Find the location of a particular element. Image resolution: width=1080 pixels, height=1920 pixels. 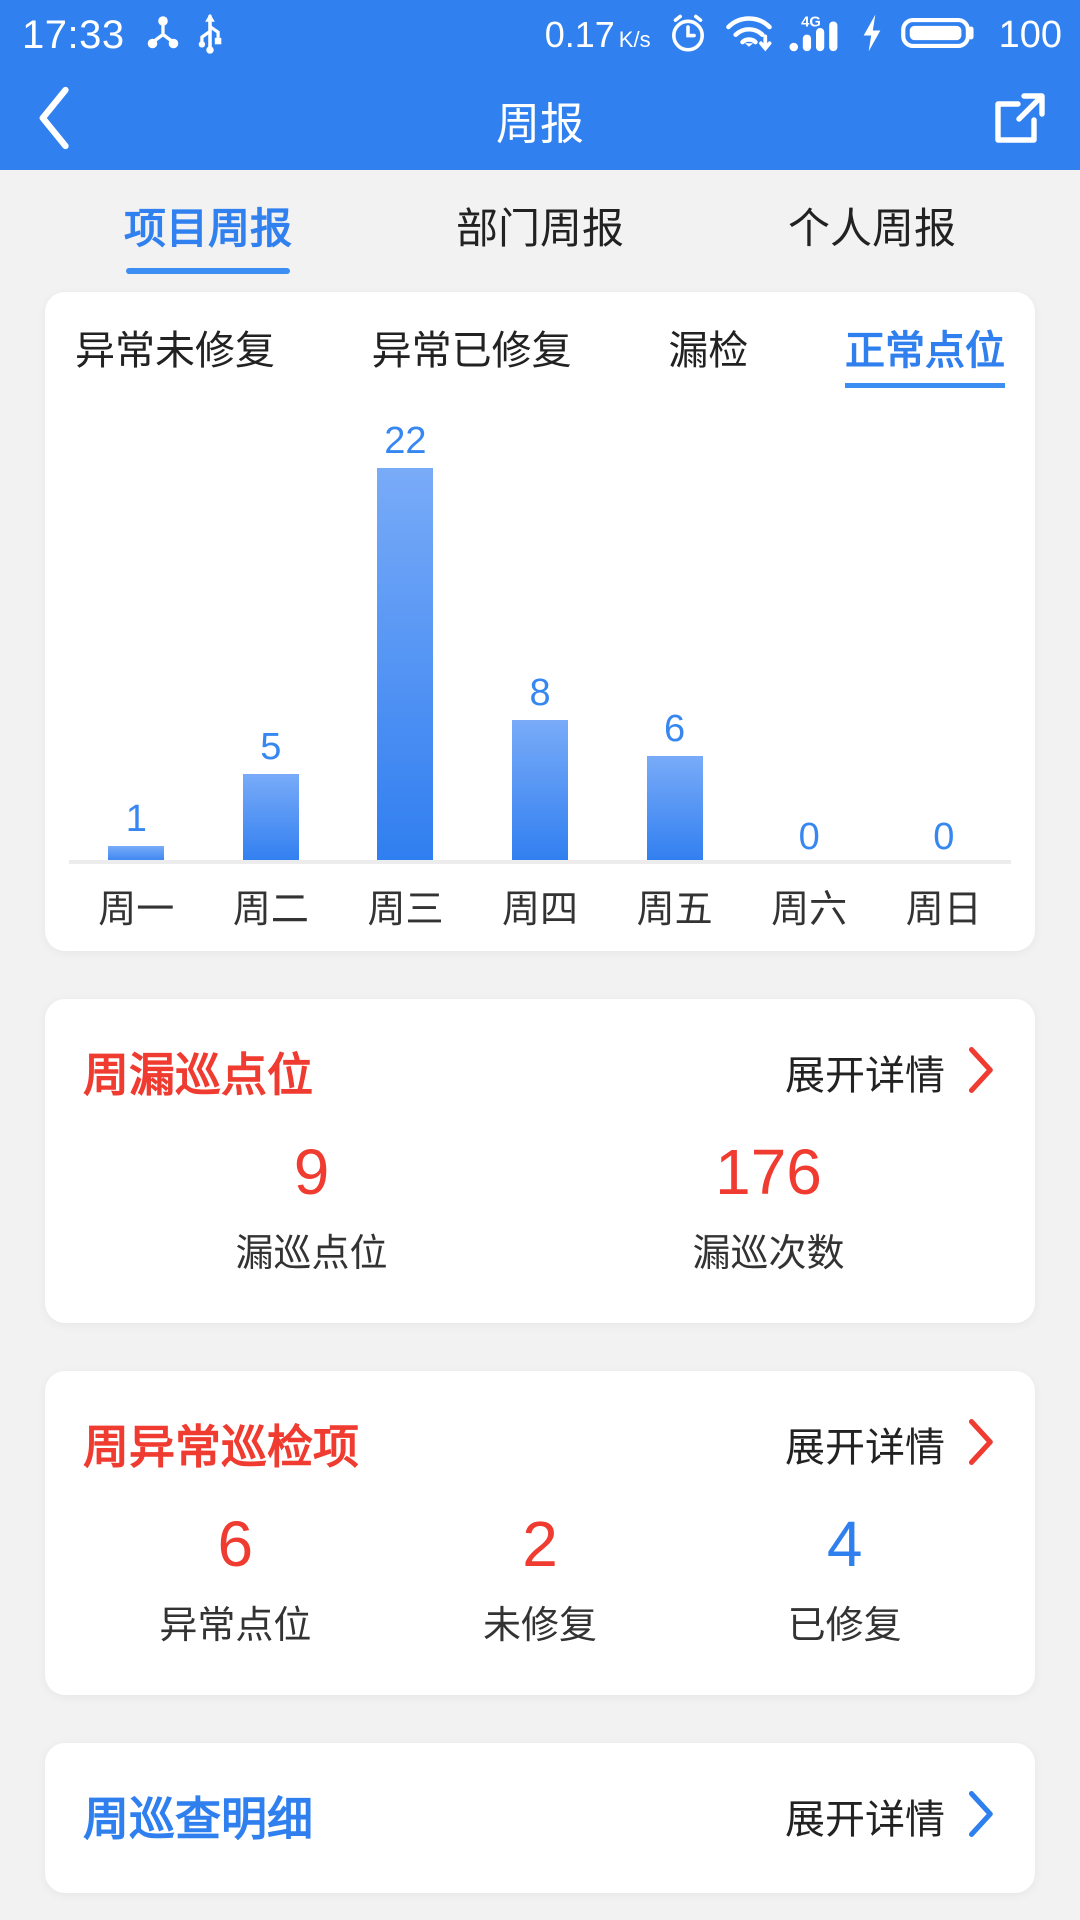

tab-department-weekly: 部门周报 is located at coordinates (540, 231).